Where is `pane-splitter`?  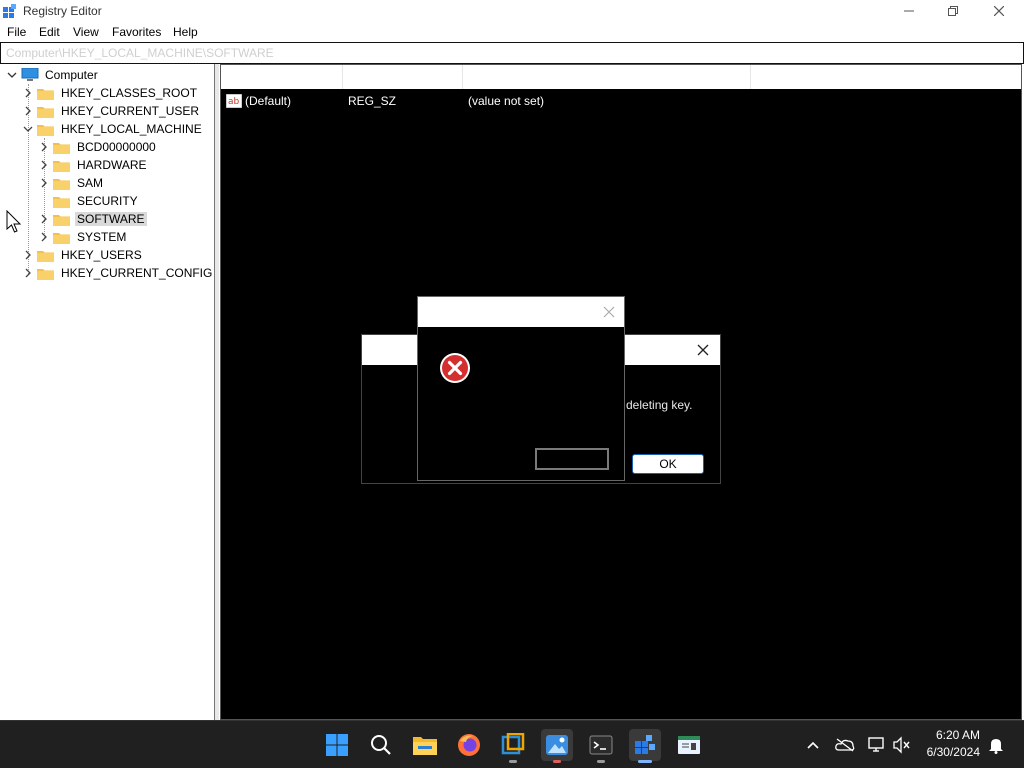 pane-splitter is located at coordinates (217, 392).